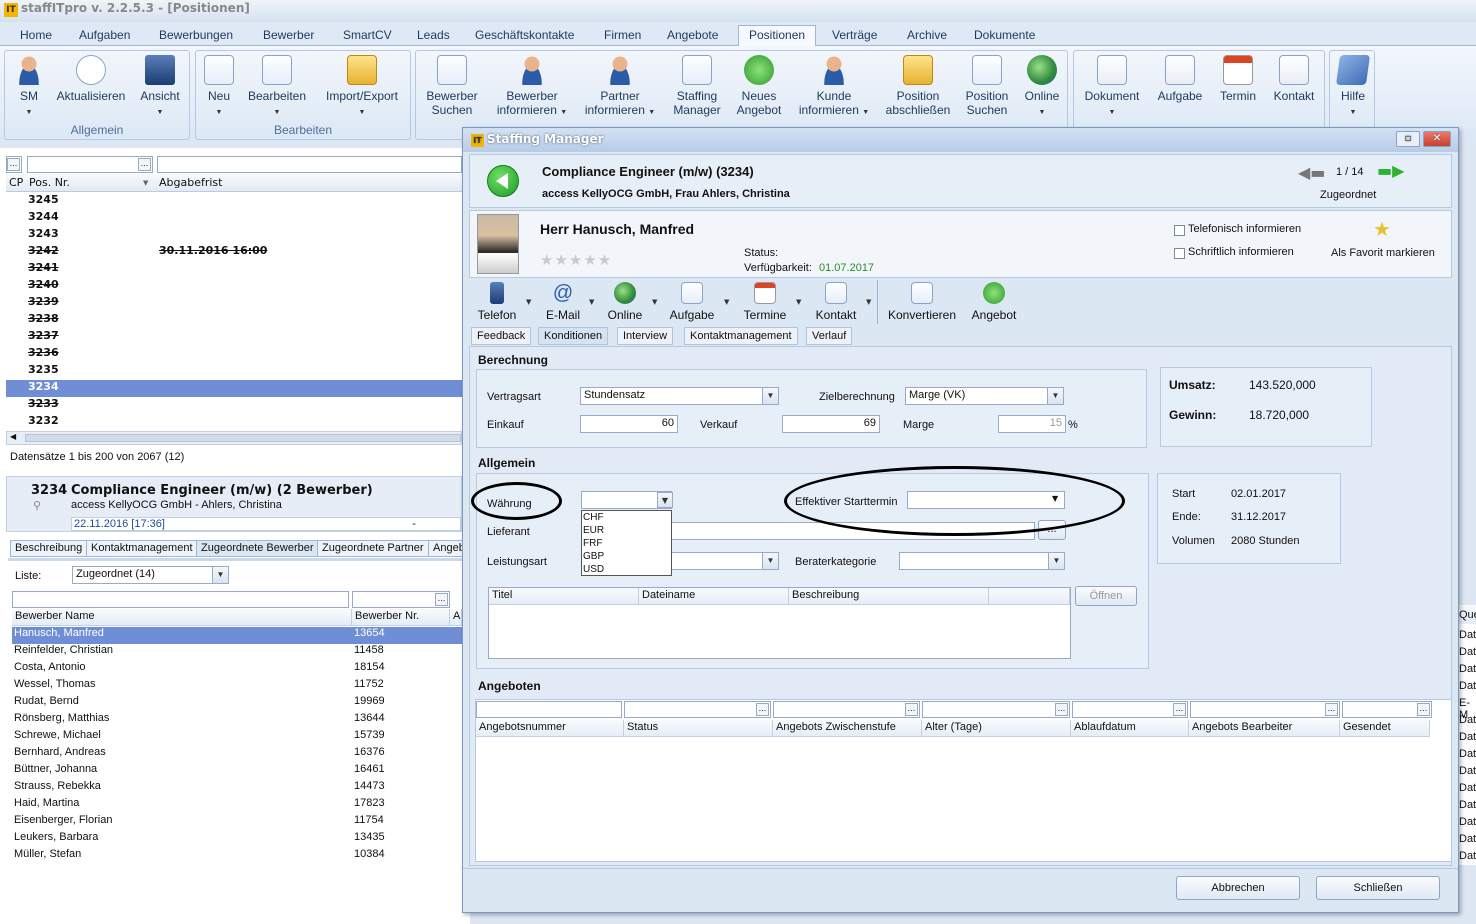 This screenshot has height=924, width=1476. I want to click on offers-col-zwischenstufe: Angebots Zwischenstufe, so click(847, 728).